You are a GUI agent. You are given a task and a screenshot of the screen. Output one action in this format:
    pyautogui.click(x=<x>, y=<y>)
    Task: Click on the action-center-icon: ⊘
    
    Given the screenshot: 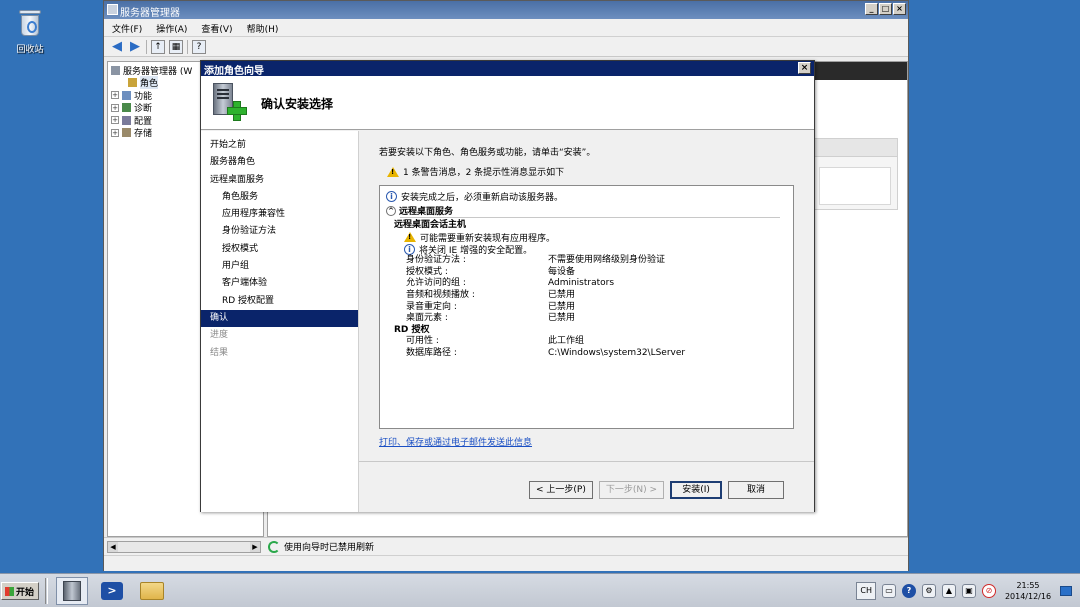 What is the action you would take?
    pyautogui.click(x=989, y=591)
    